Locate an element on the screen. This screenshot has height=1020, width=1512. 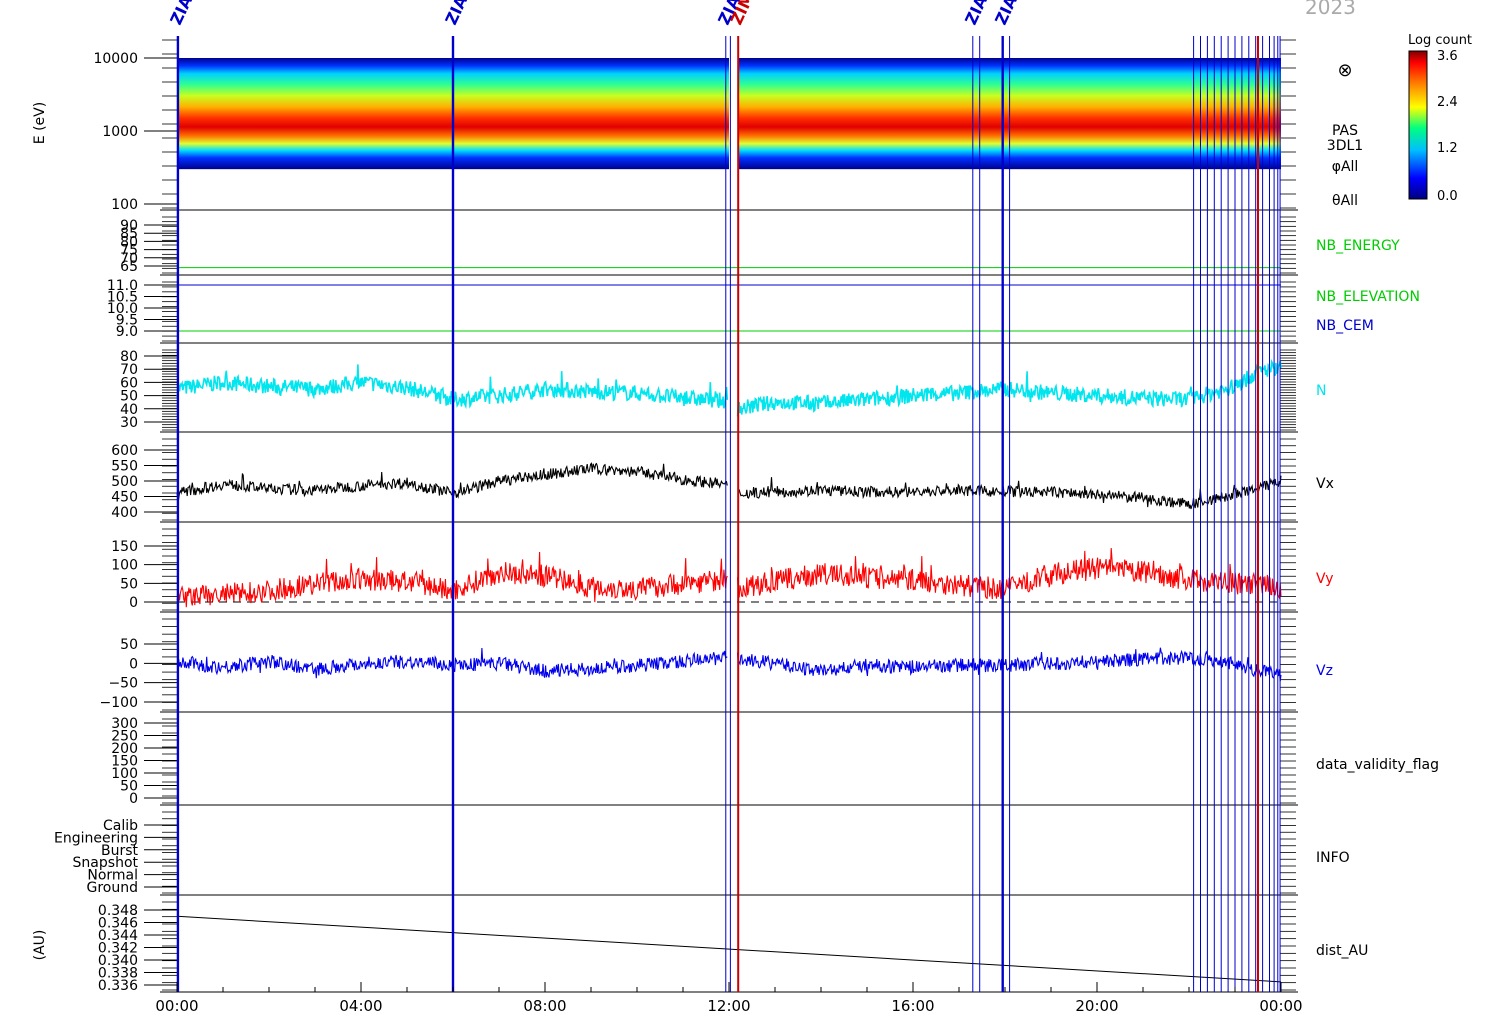
panel-label: φAll is located at coordinates (1345, 167).